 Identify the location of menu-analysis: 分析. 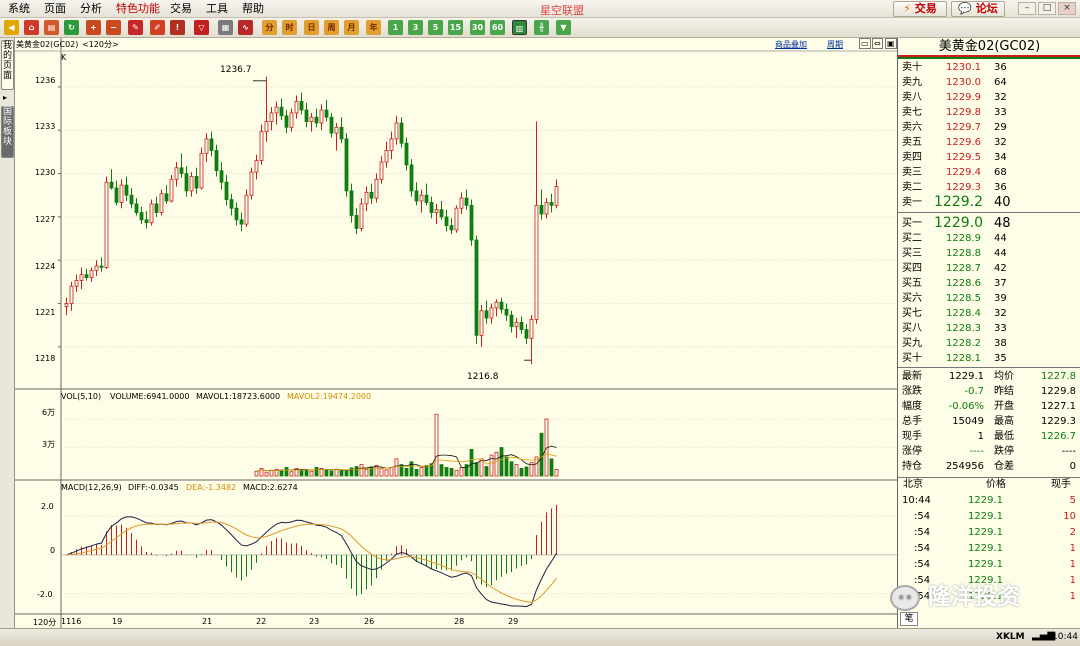
(91, 9).